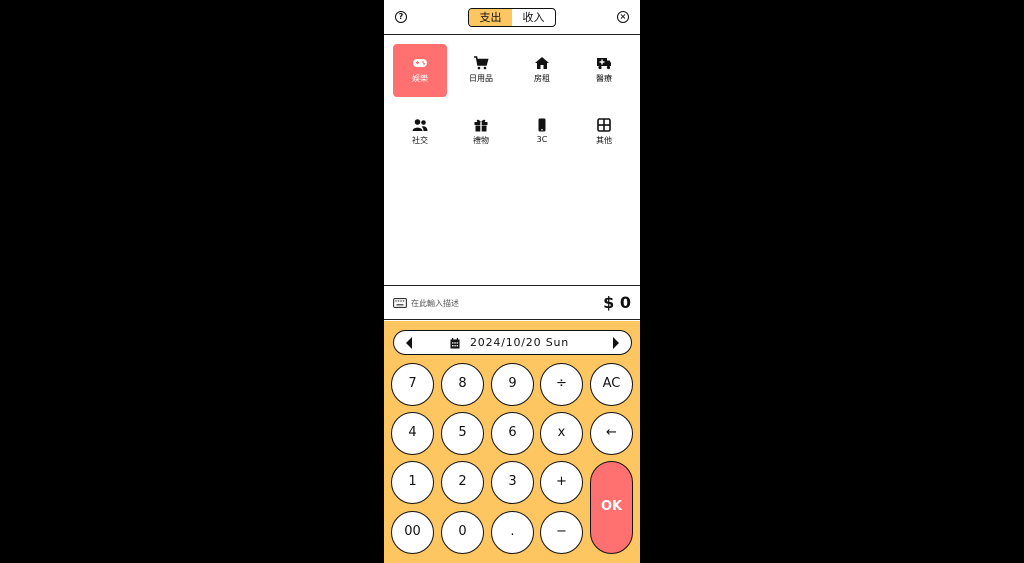 The height and width of the screenshot is (563, 1024). Describe the element at coordinates (481, 63) in the screenshot. I see `cart-icon` at that location.